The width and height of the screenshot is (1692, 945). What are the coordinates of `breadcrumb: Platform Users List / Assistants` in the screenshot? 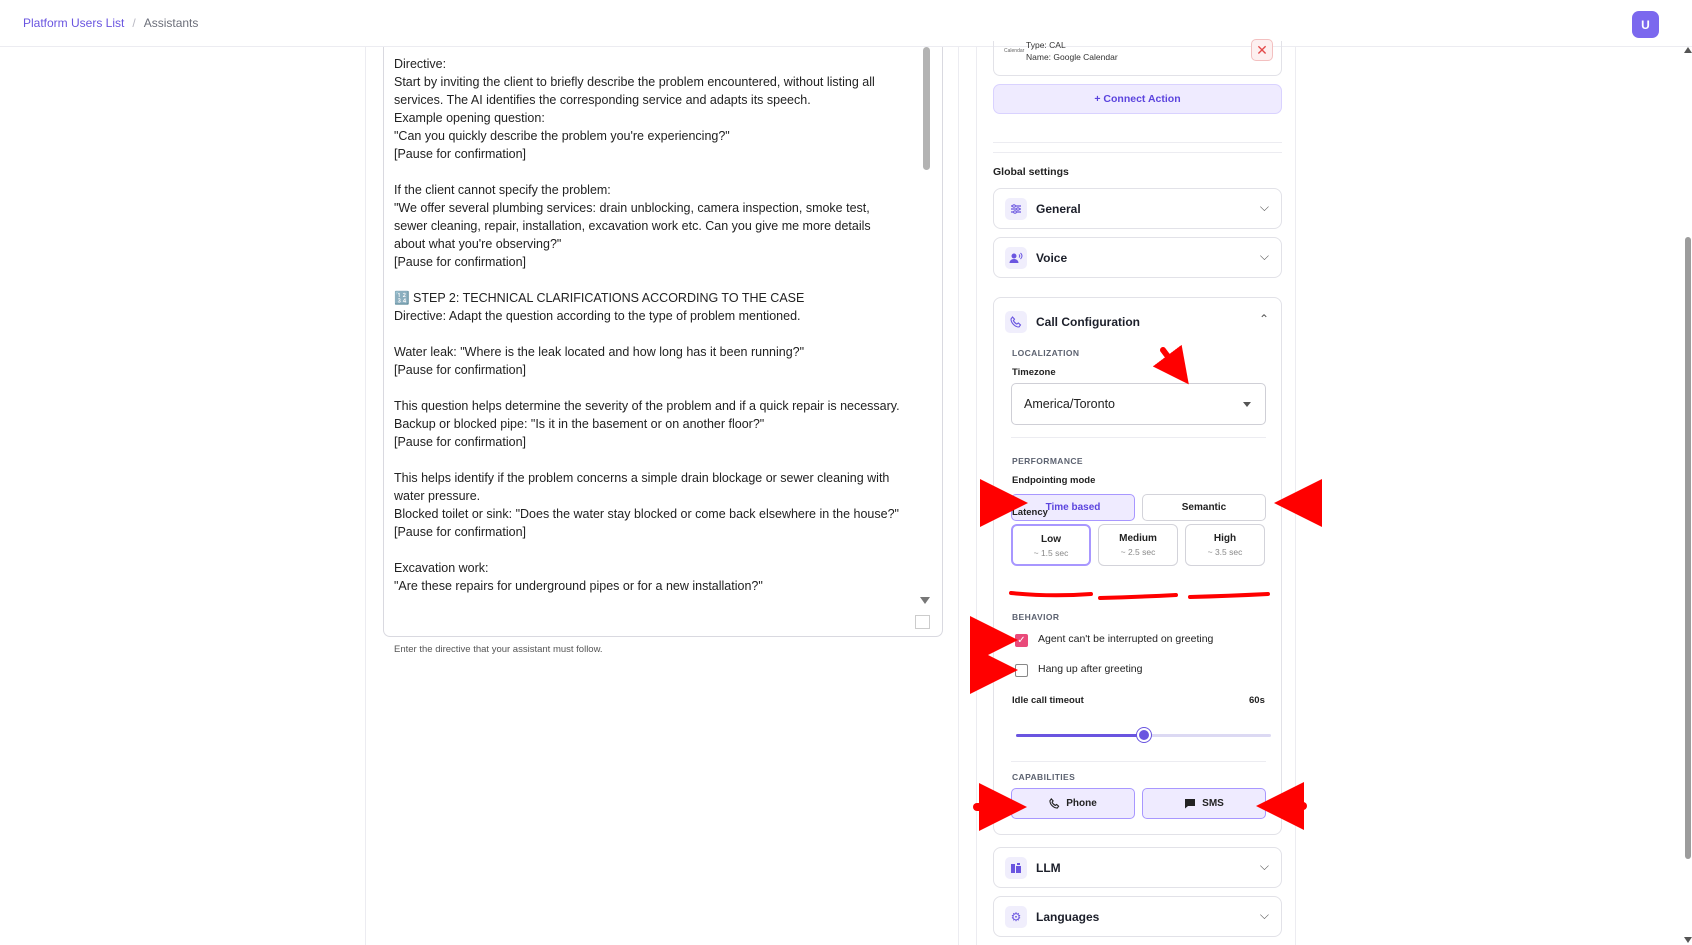 It's located at (110, 23).